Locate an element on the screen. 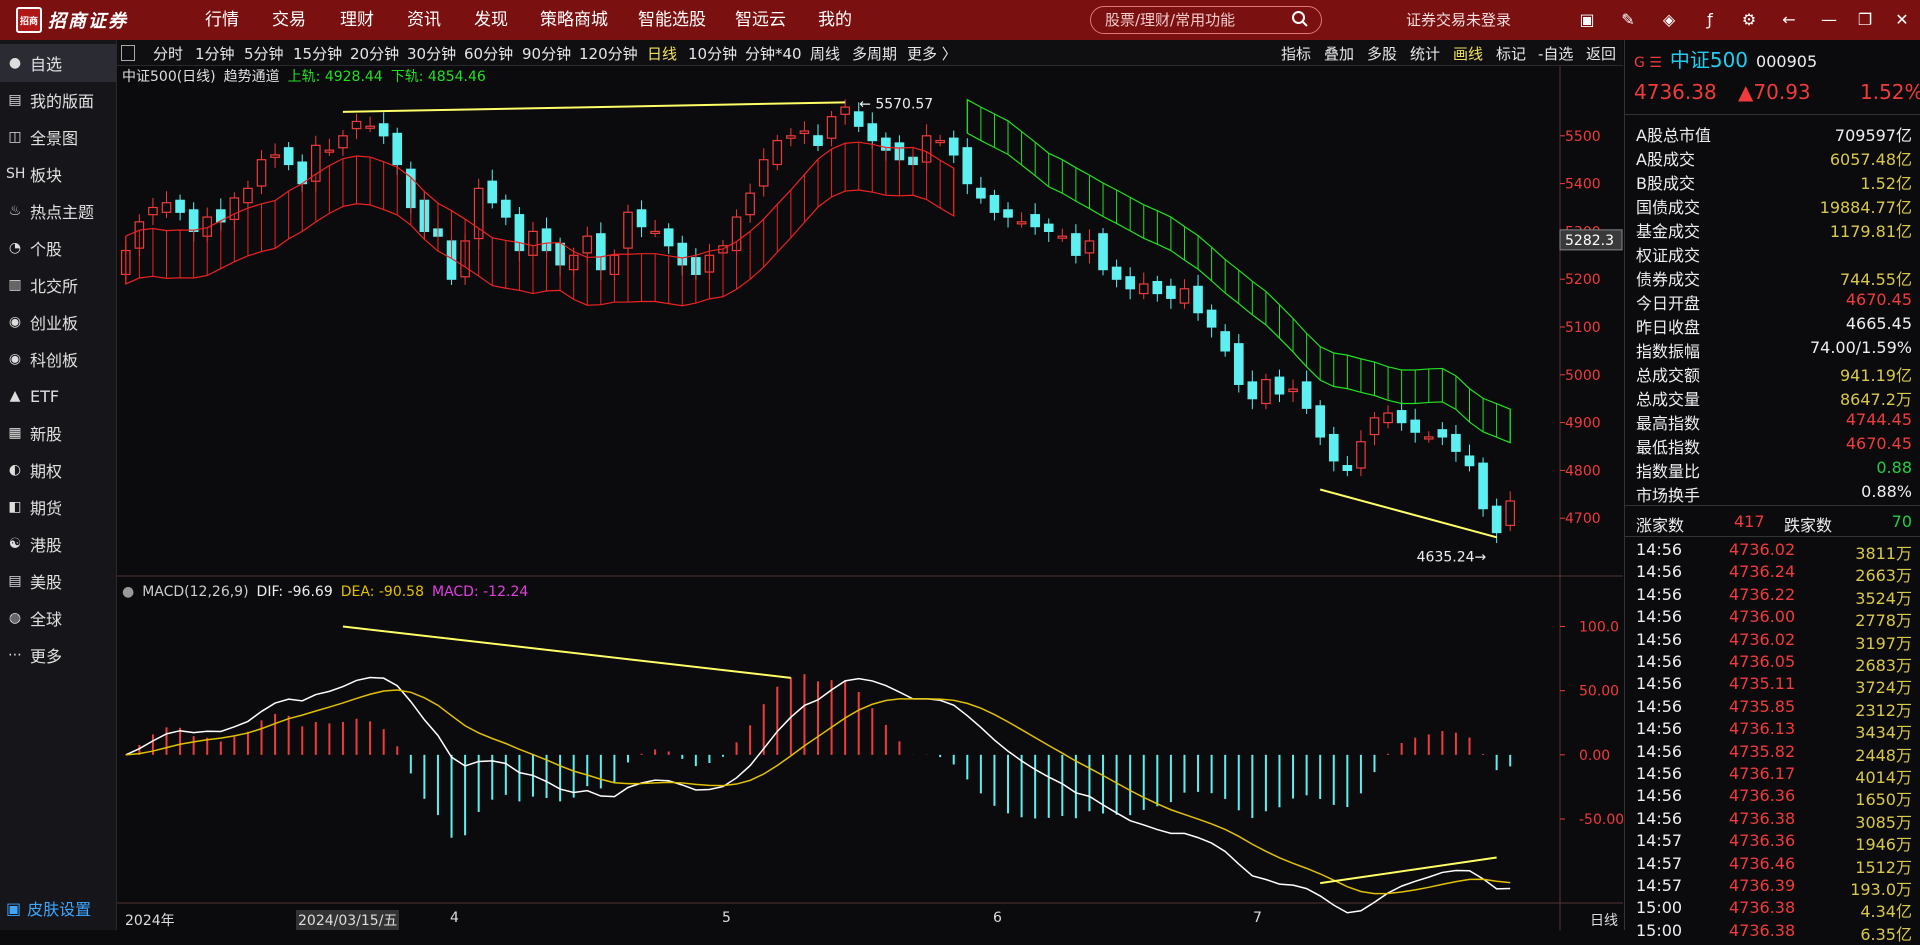 Image resolution: width=1920 pixels, height=945 pixels. tool-btn-2: 多股 is located at coordinates (1382, 53).